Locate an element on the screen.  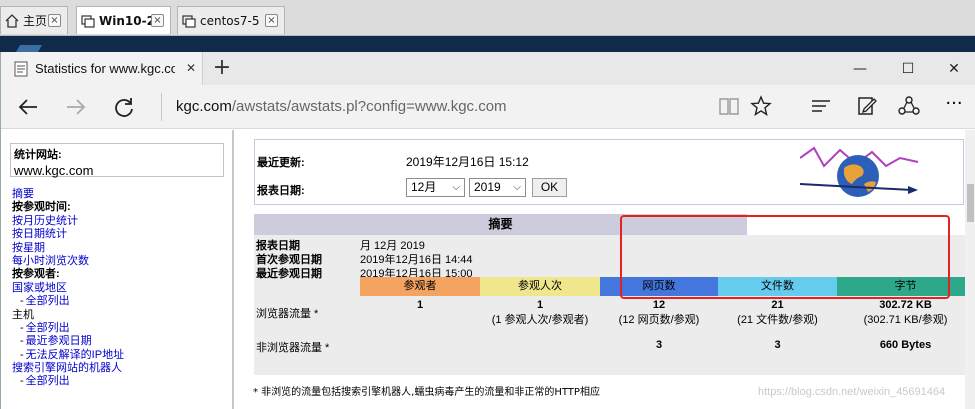
sidebar-item-countries: 国家或地区 is located at coordinates (119, 288).